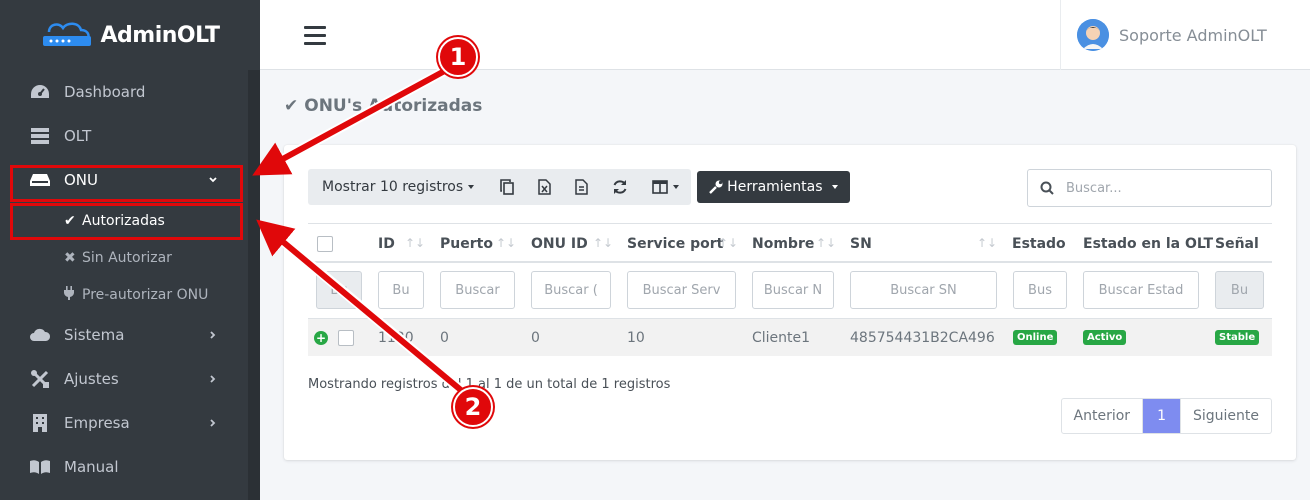 The height and width of the screenshot is (500, 1310). I want to click on column-header-estado-olt: Estado en la OLT, so click(1148, 244).